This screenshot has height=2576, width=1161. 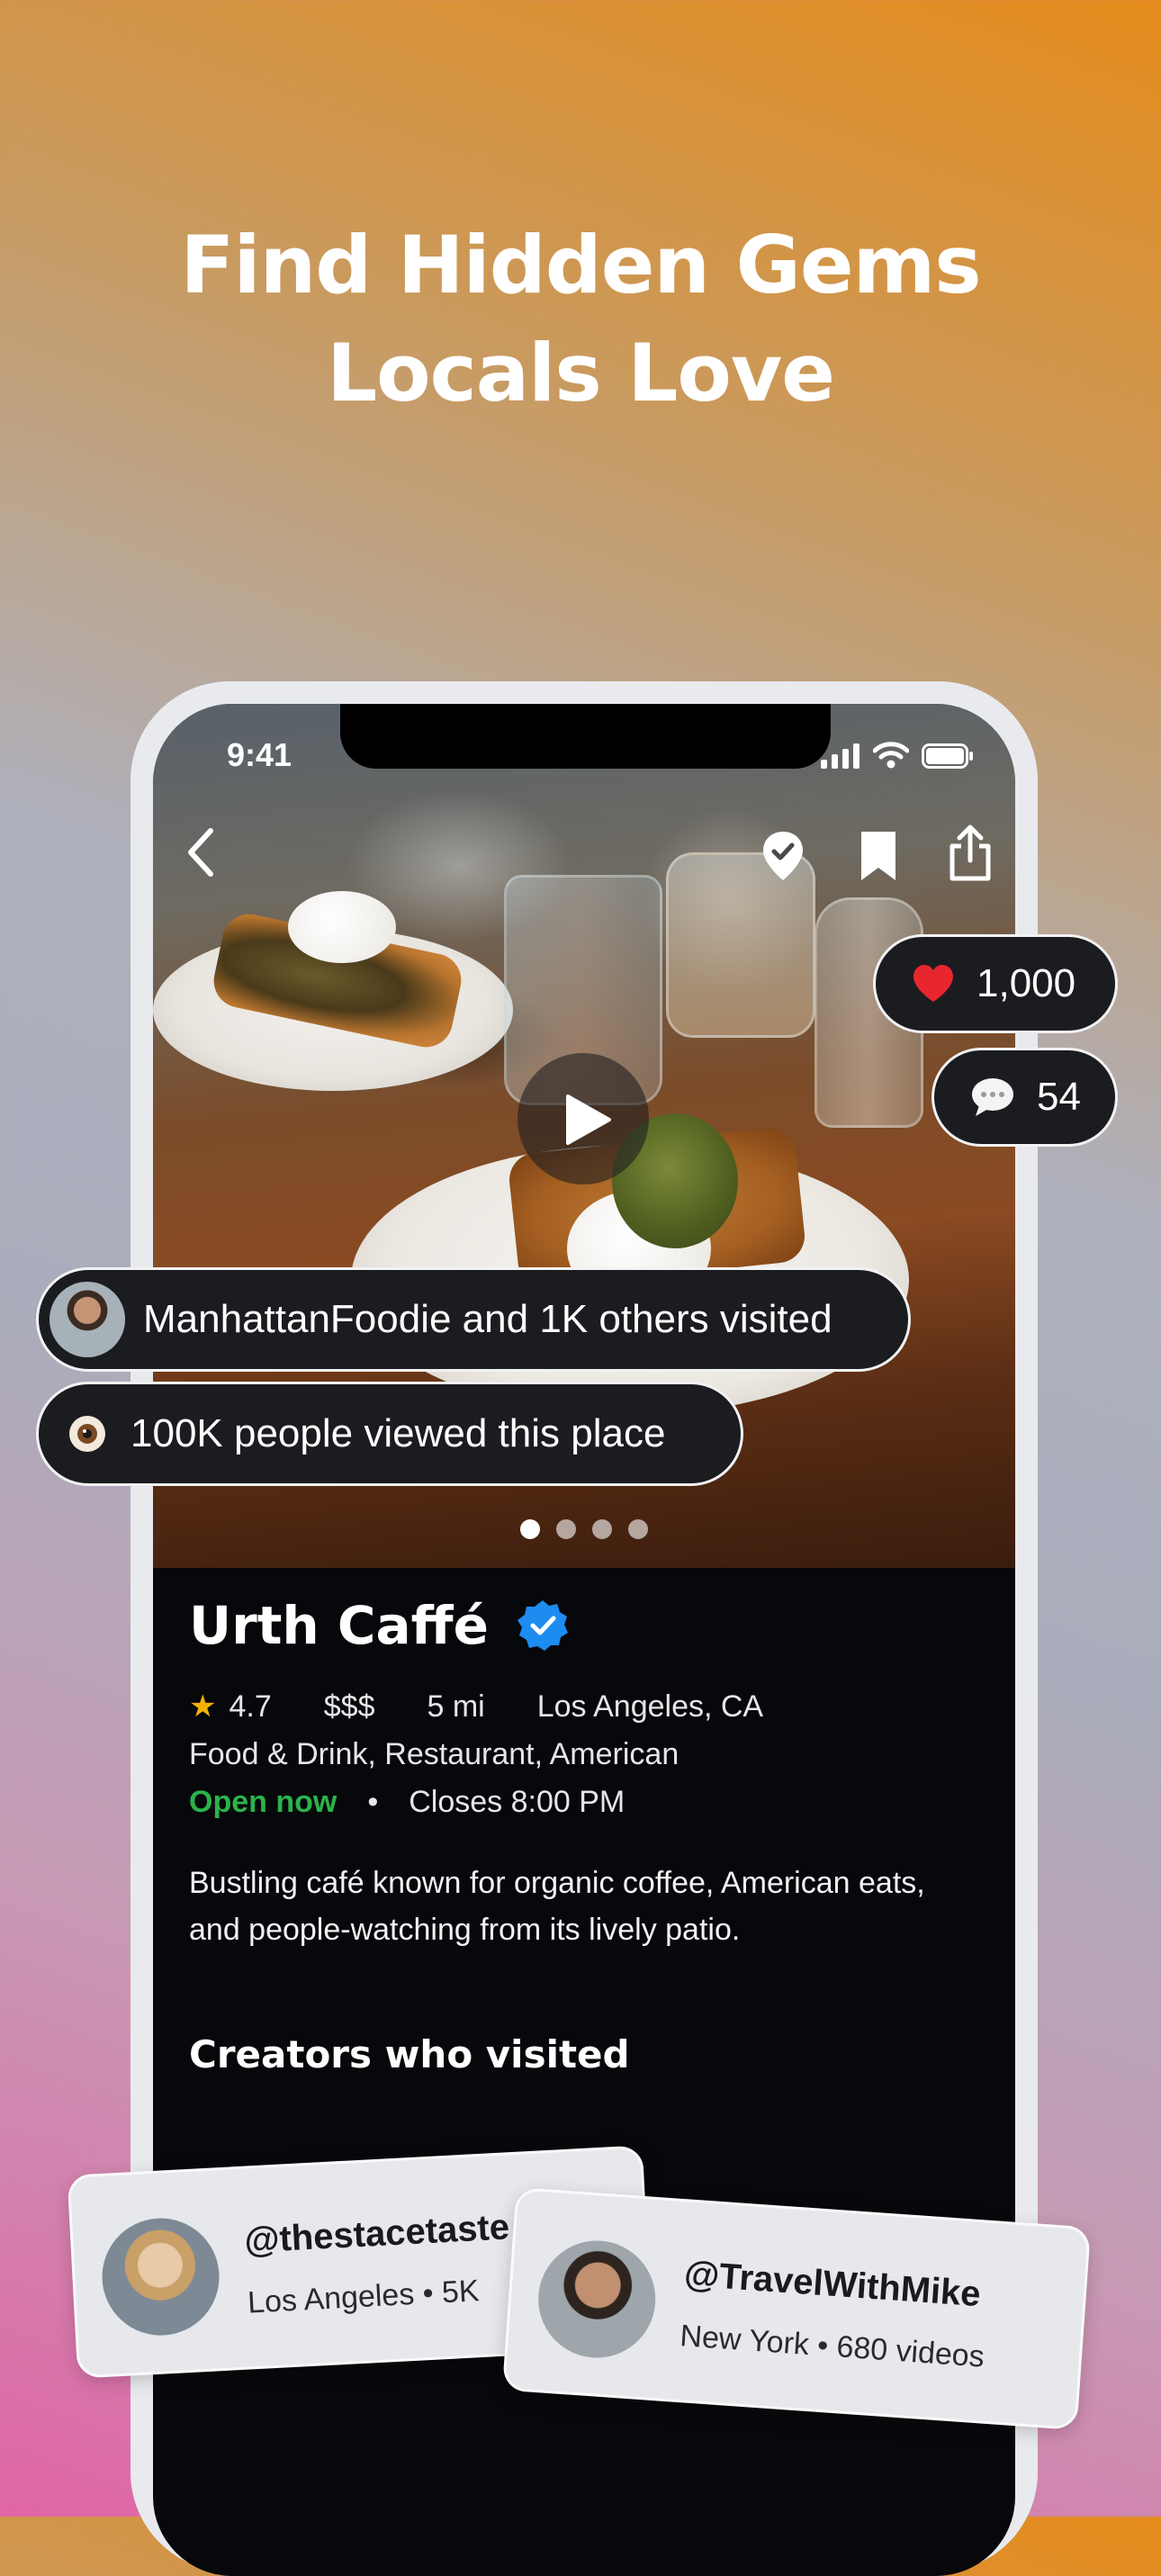 I want to click on distance: 5 mi, so click(x=456, y=1706).